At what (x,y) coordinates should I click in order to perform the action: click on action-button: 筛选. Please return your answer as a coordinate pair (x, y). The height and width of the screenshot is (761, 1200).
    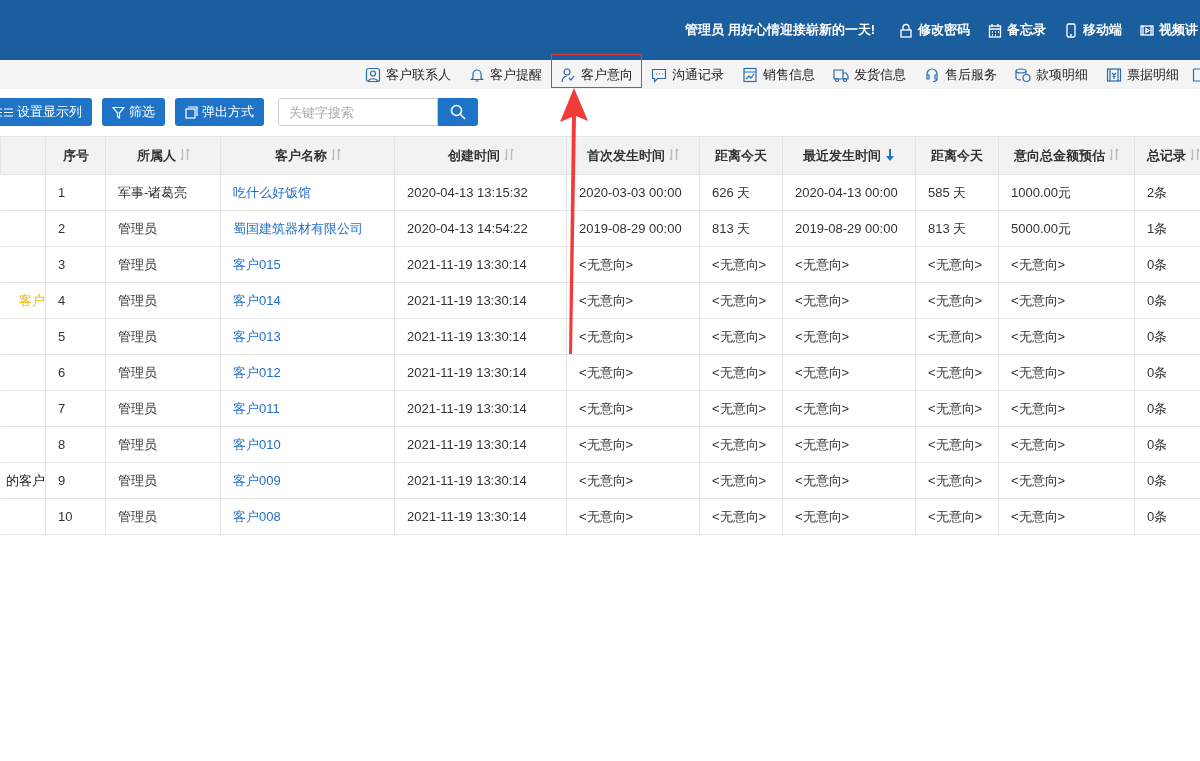
    Looking at the image, I should click on (133, 112).